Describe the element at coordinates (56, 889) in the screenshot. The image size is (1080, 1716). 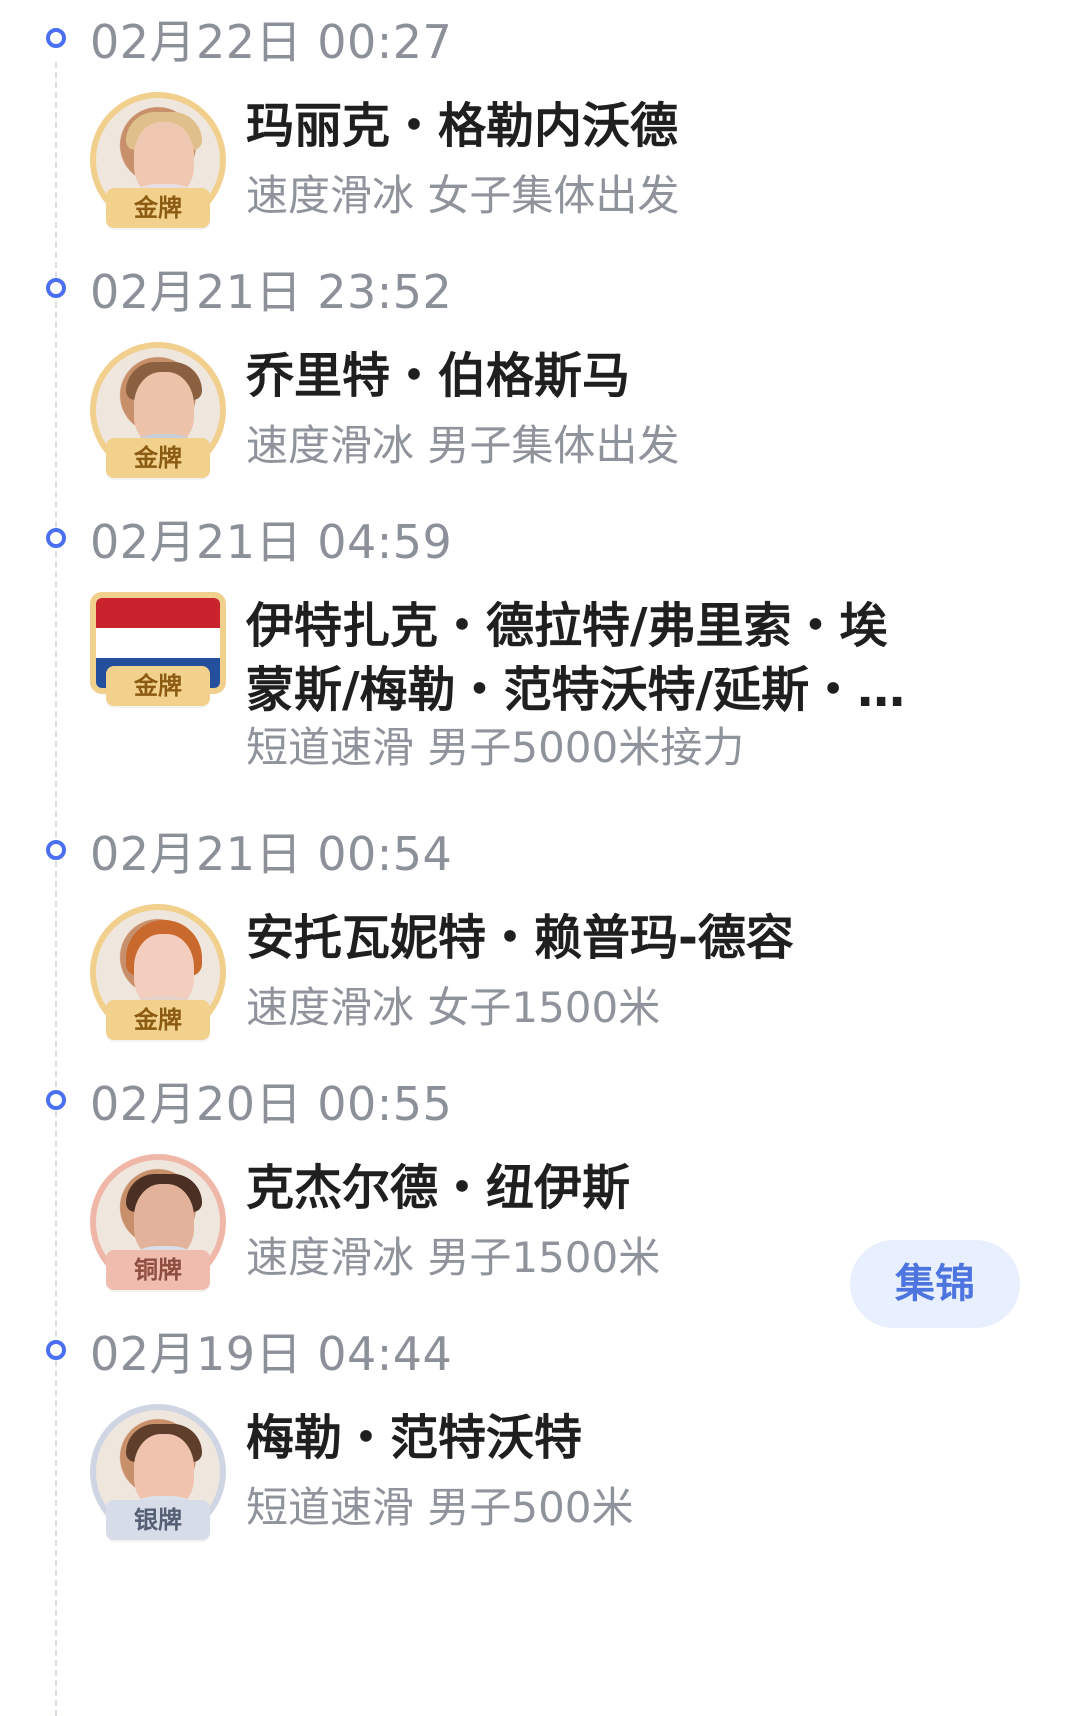
I see `timeline-line` at that location.